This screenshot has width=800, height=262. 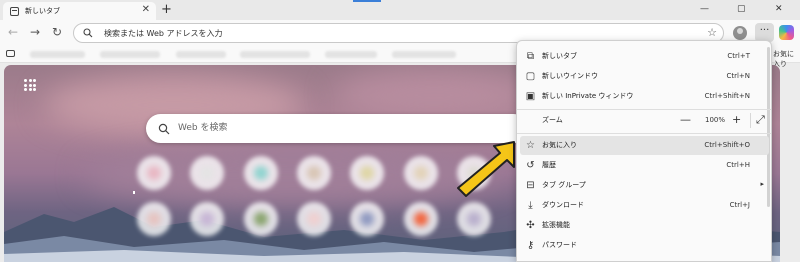 What do you see at coordinates (552, 120) in the screenshot?
I see `zoom-label: ズーム` at bounding box center [552, 120].